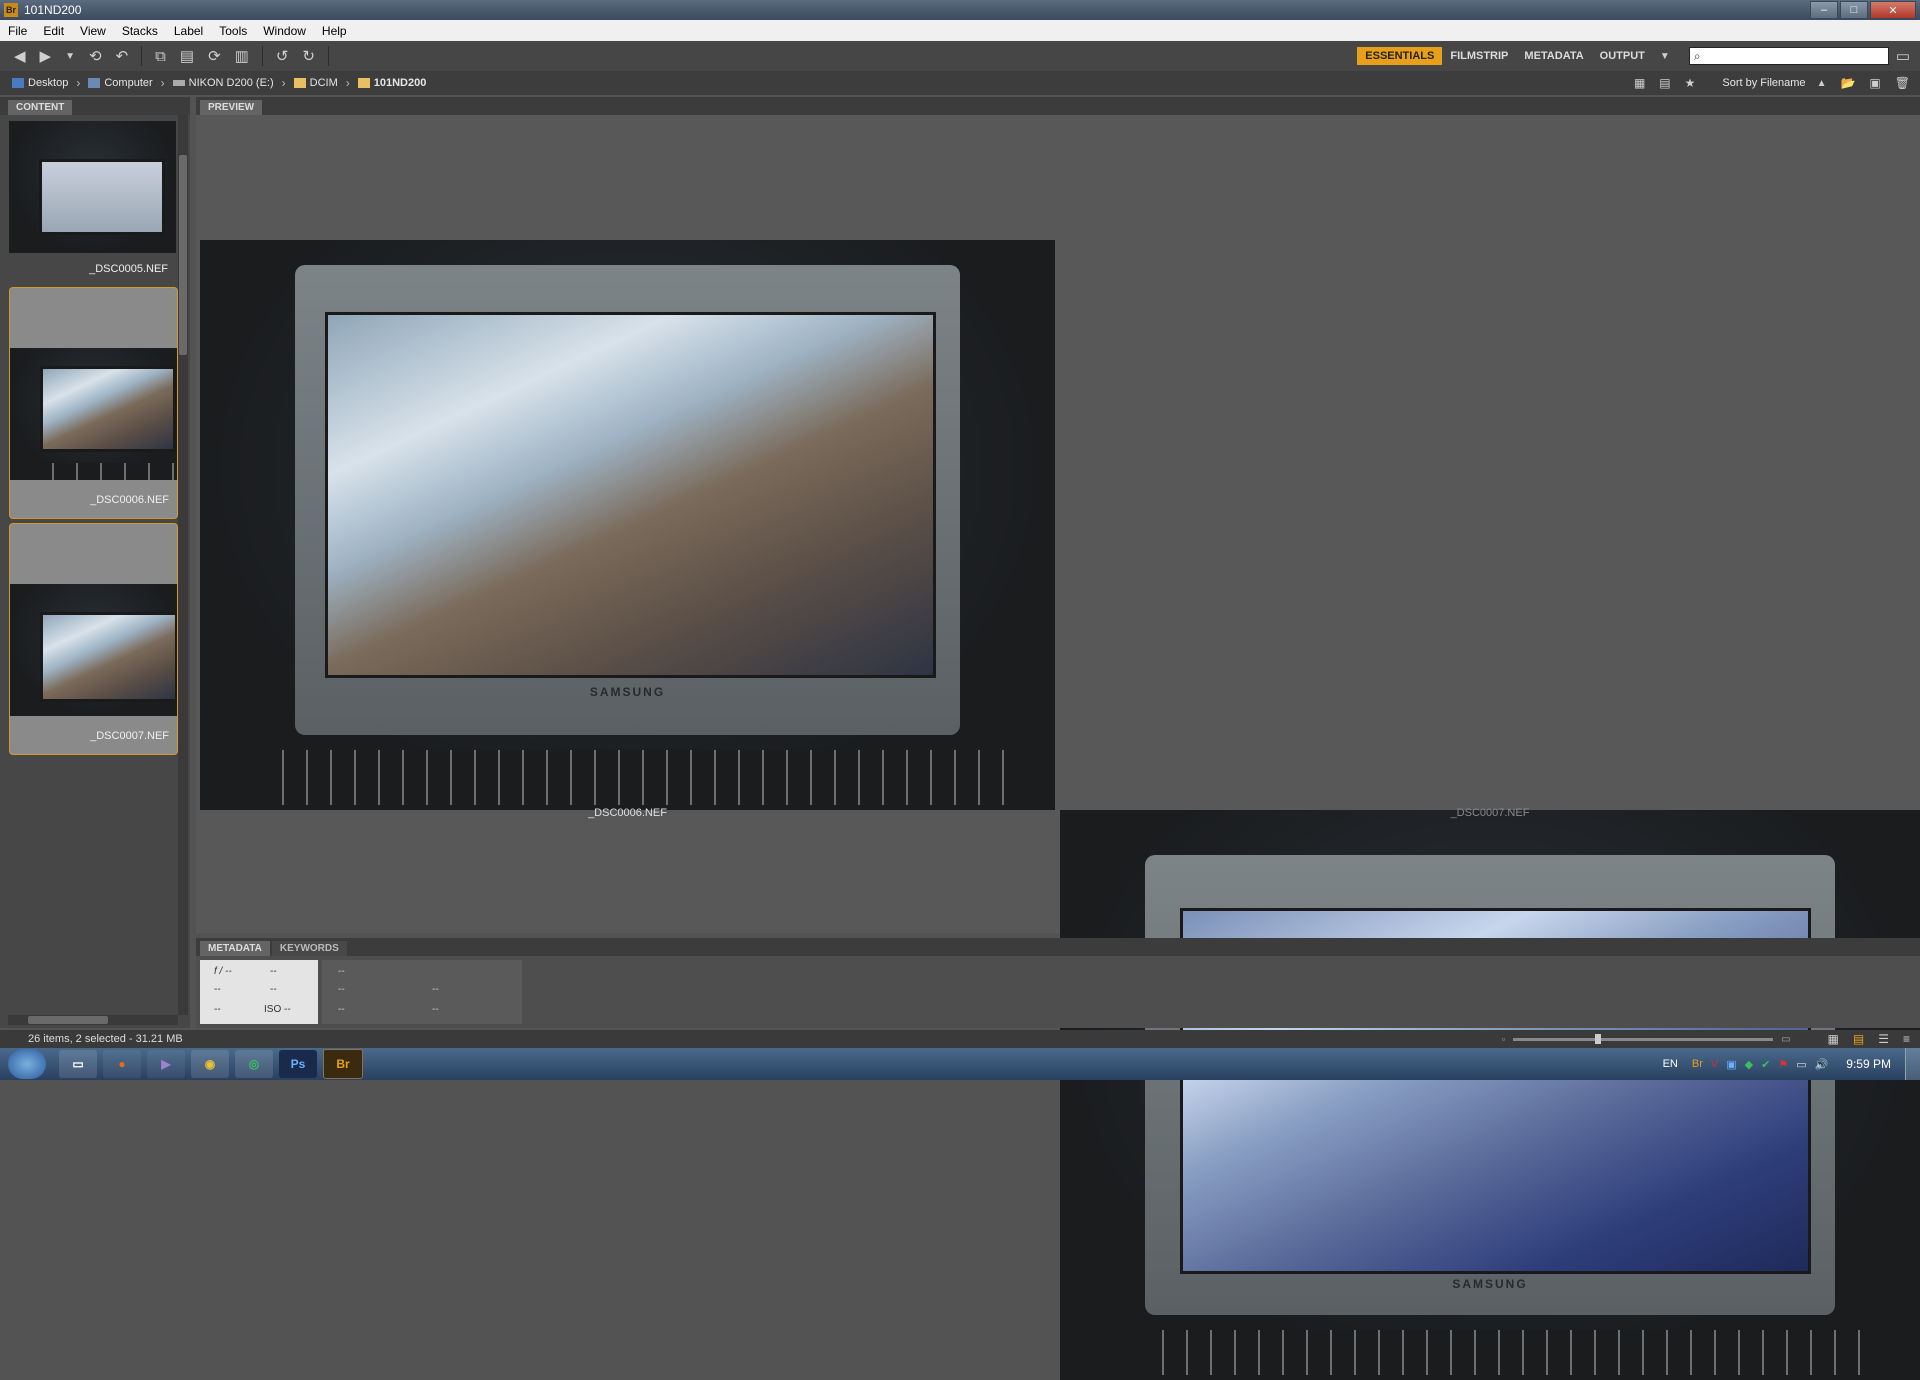 The image size is (1920, 1380). What do you see at coordinates (1858, 1039) in the screenshot?
I see `thumbnail-view-icon: ▤` at bounding box center [1858, 1039].